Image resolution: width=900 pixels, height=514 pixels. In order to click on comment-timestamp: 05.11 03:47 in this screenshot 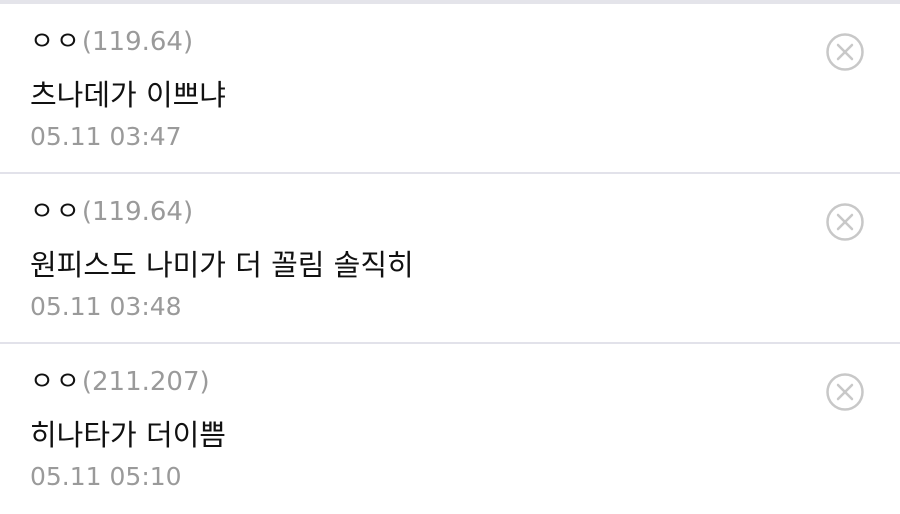, I will do `click(106, 136)`.